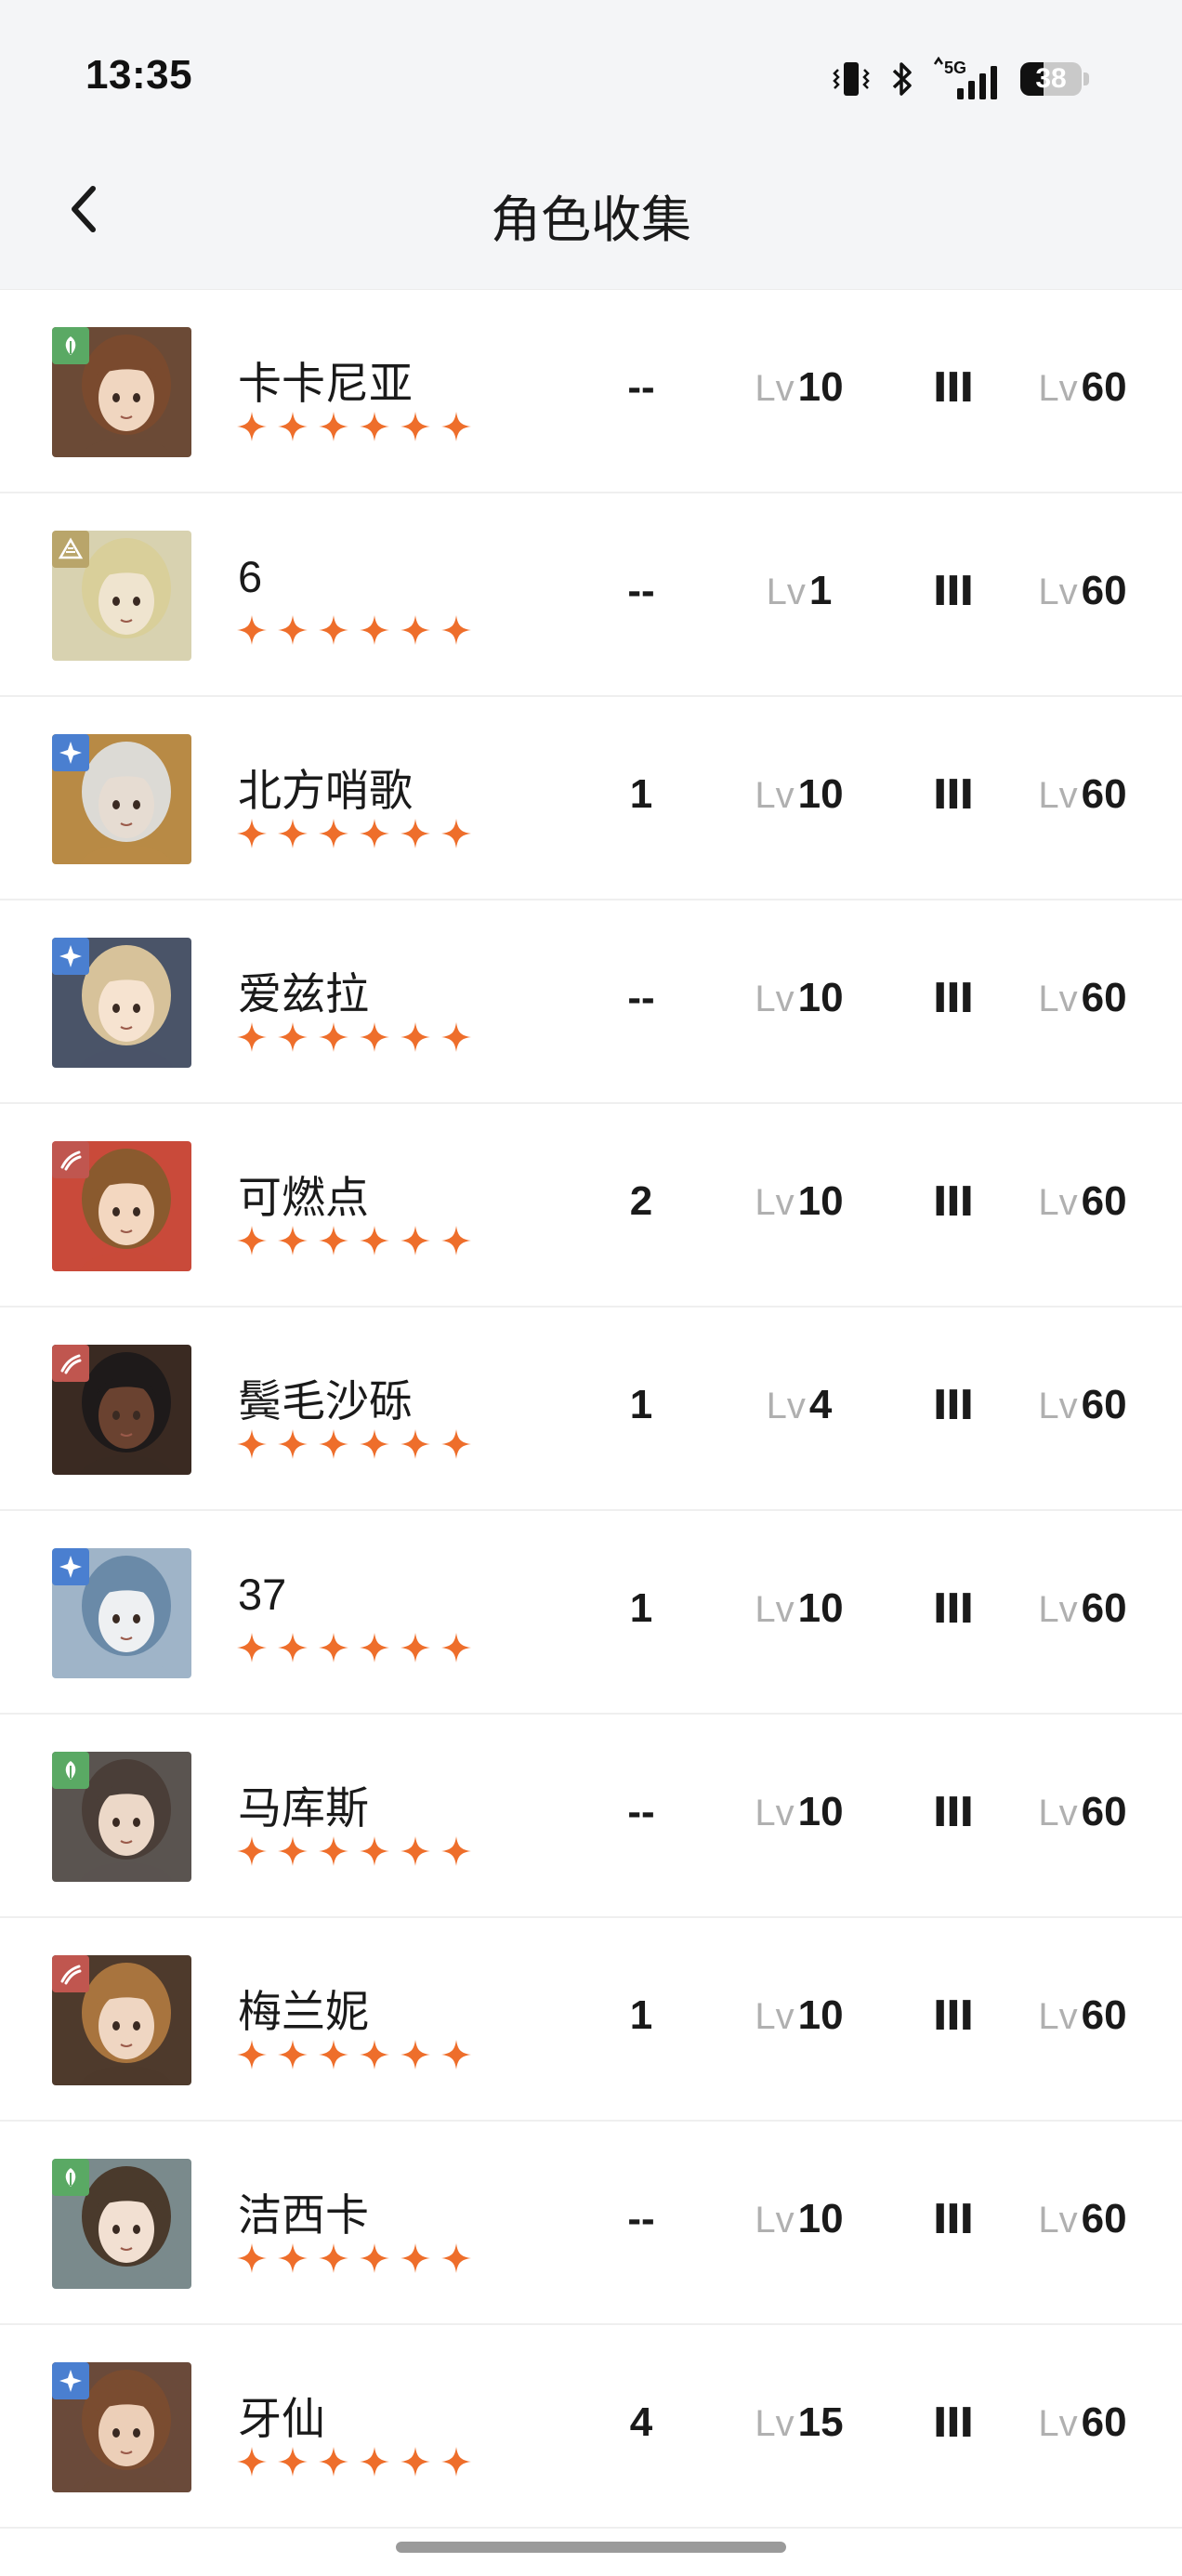 Image resolution: width=1182 pixels, height=2576 pixels. Describe the element at coordinates (591, 2020) in the screenshot. I see `character-row: 梅兰妮 1 Lv10 III Lv 60` at that location.